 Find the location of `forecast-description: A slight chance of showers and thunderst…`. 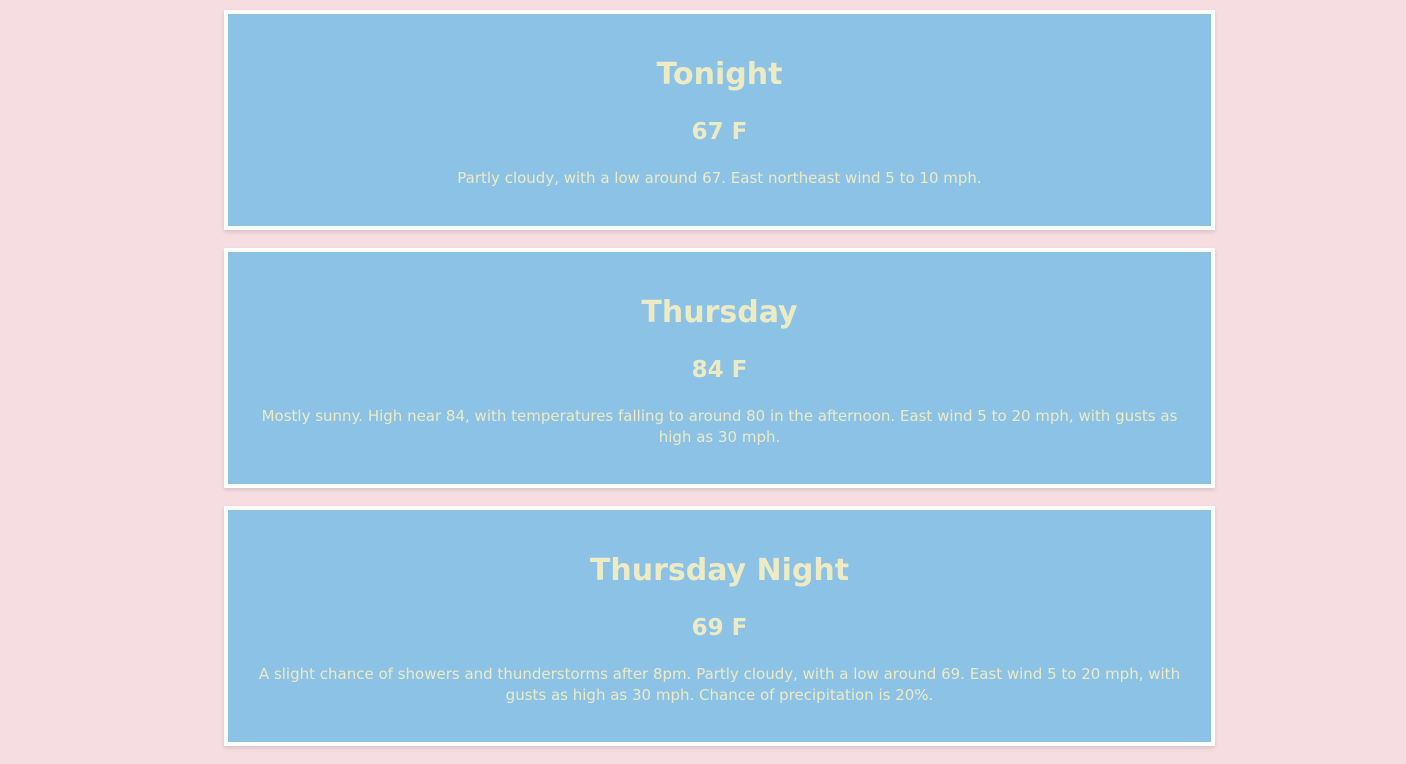

forecast-description: A slight chance of showers and thunderst… is located at coordinates (719, 684).